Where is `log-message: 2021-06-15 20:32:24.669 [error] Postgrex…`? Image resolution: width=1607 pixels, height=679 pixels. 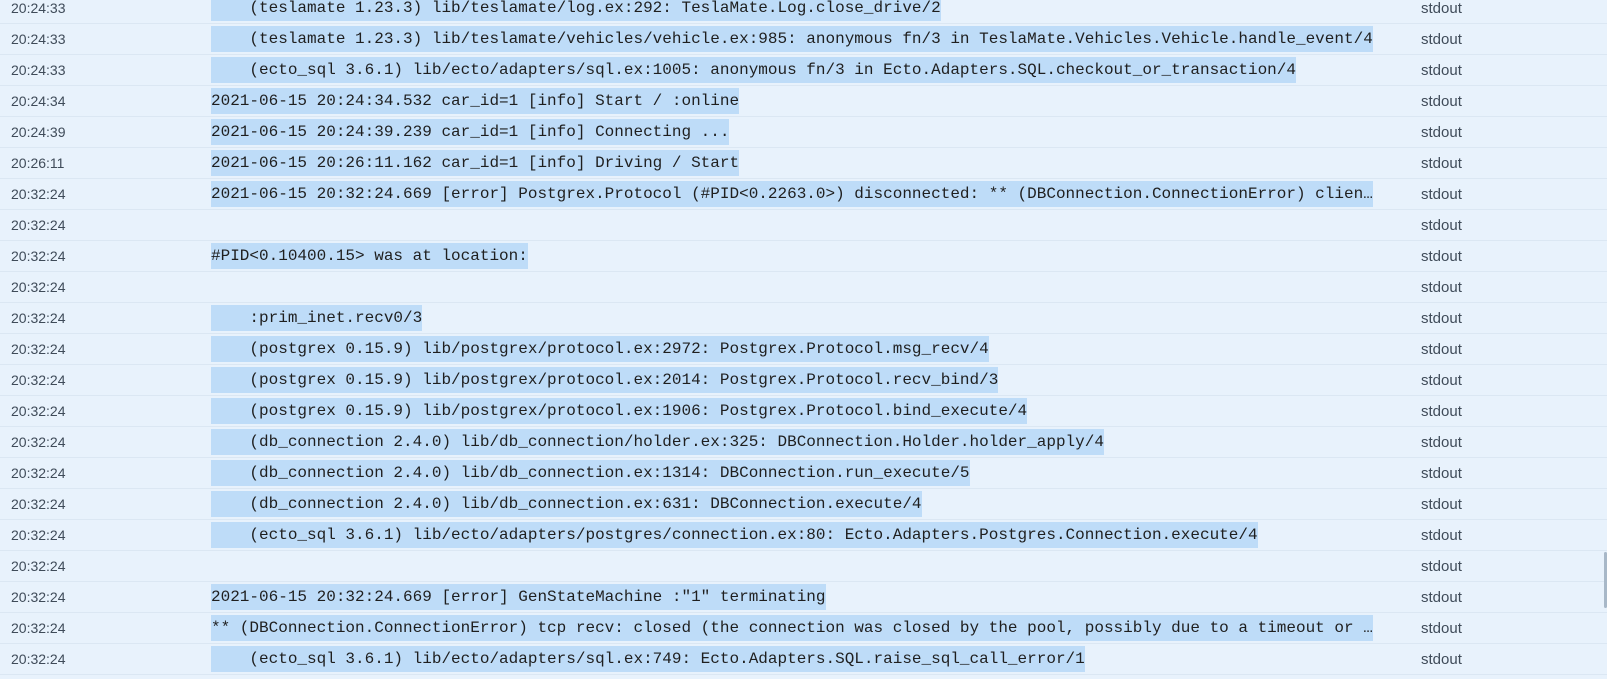
log-message: 2021-06-15 20:32:24.669 [error] Postgrex… is located at coordinates (792, 194).